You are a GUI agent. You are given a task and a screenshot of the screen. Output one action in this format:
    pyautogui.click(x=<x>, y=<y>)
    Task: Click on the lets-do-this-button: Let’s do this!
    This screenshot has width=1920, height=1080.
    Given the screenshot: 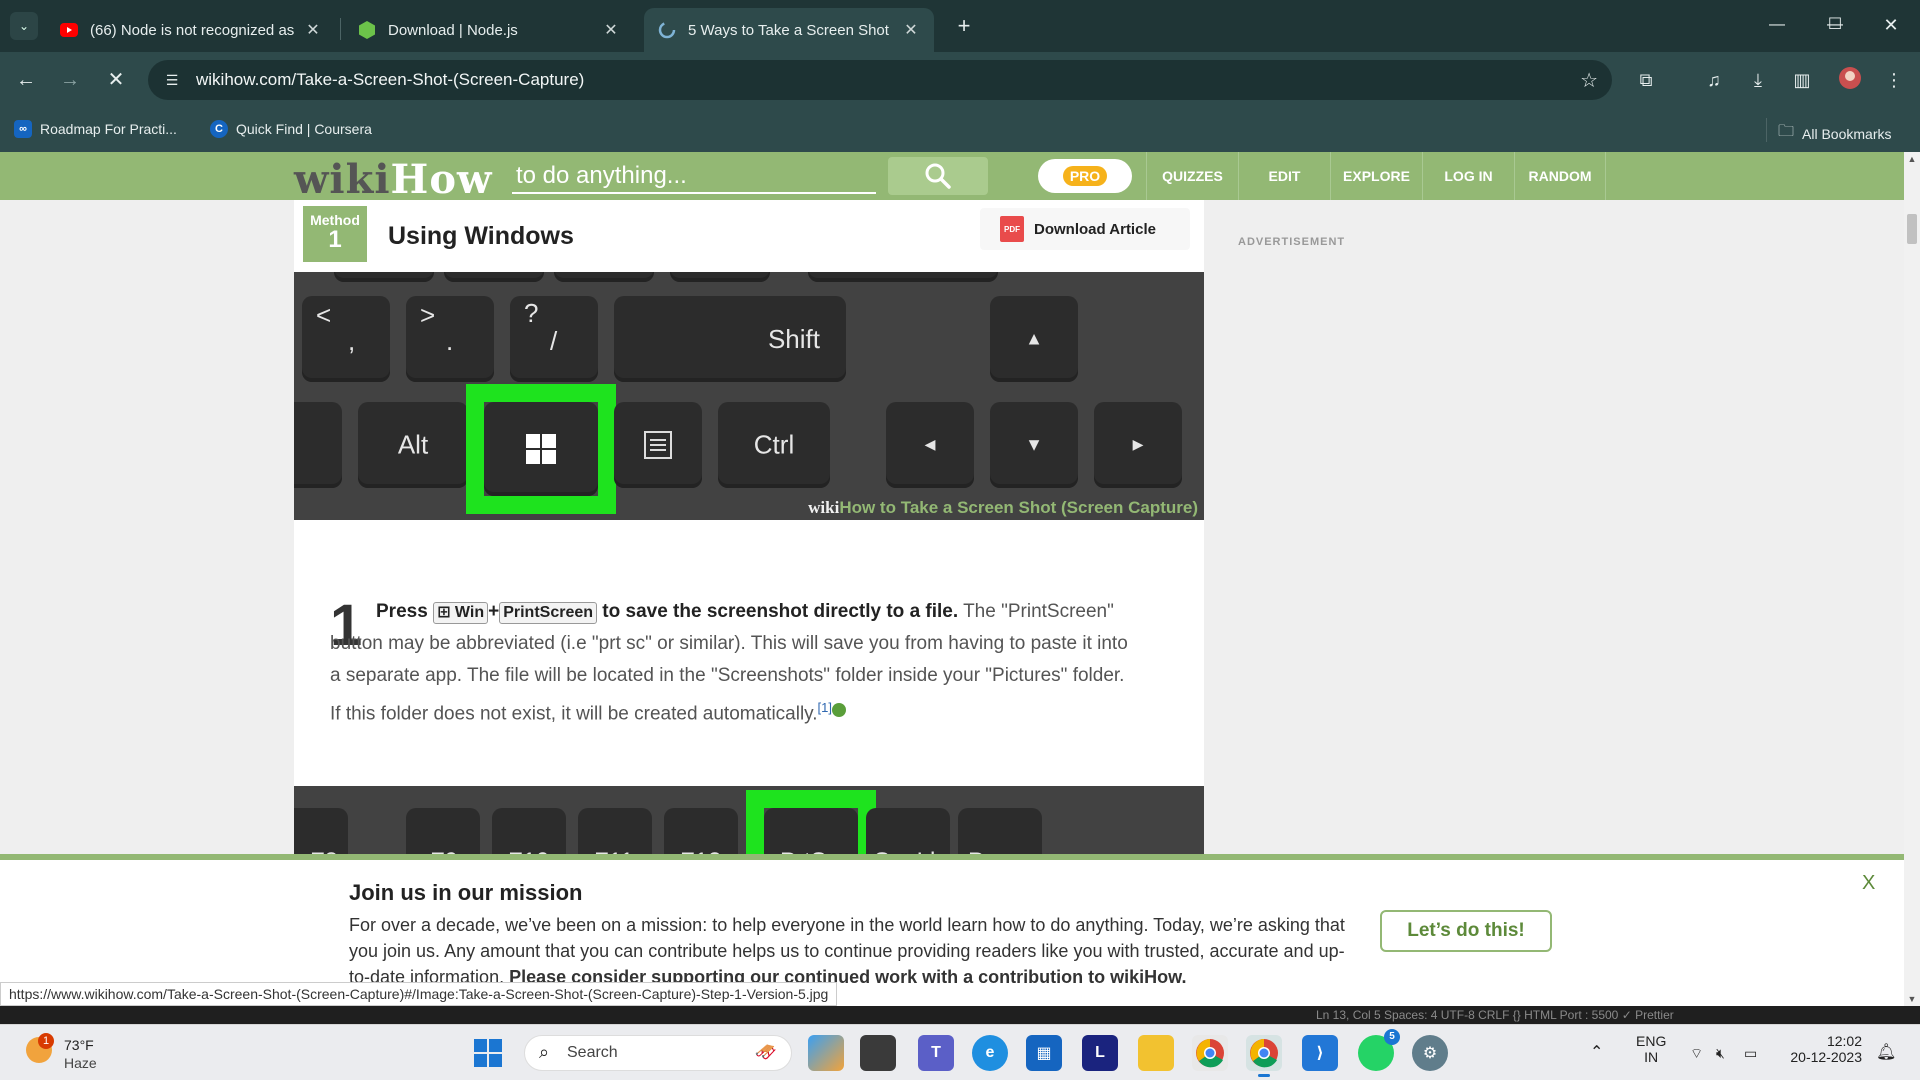 What is the action you would take?
    pyautogui.click(x=1466, y=931)
    